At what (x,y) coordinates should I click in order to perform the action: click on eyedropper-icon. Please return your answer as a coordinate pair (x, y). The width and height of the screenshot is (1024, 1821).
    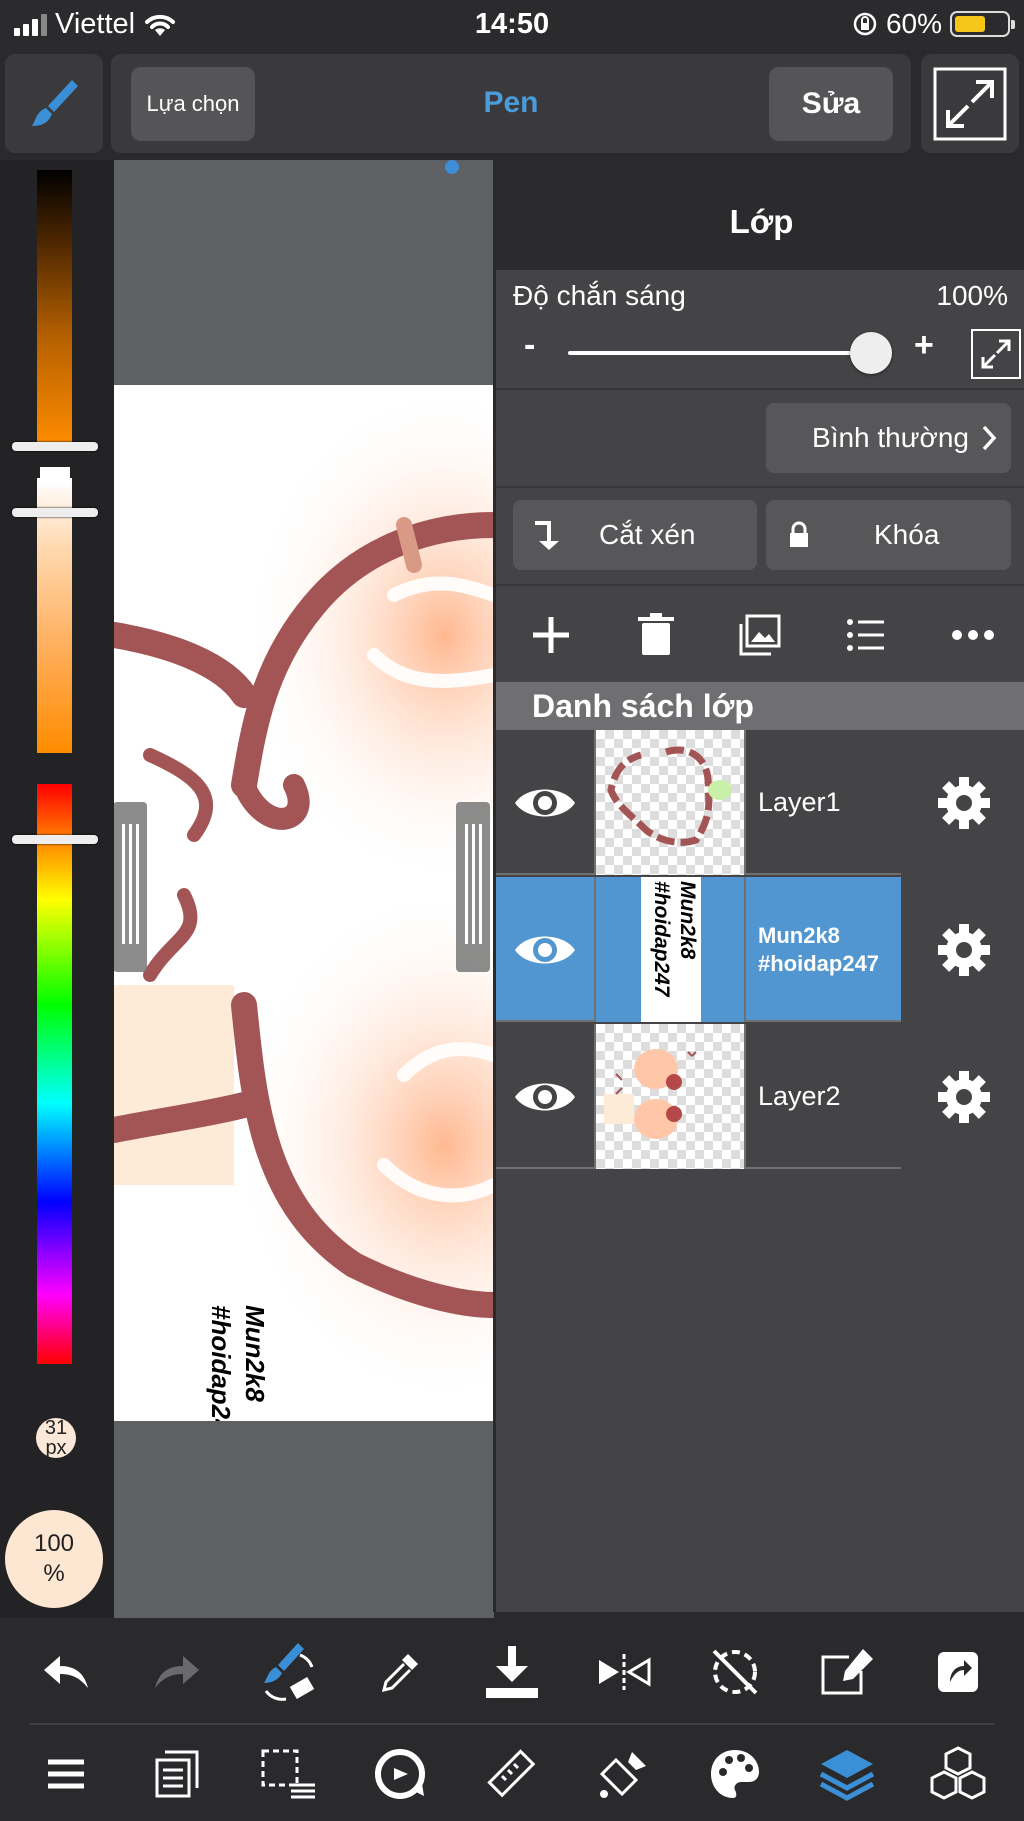
    Looking at the image, I should click on (400, 1673).